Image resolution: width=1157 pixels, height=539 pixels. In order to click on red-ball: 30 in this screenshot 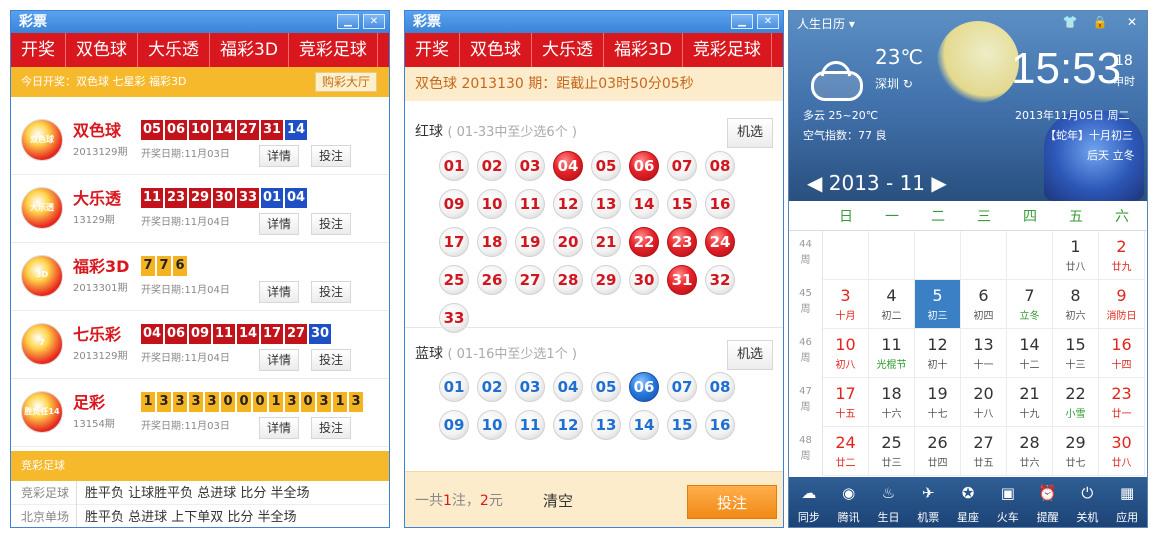, I will do `click(644, 280)`.